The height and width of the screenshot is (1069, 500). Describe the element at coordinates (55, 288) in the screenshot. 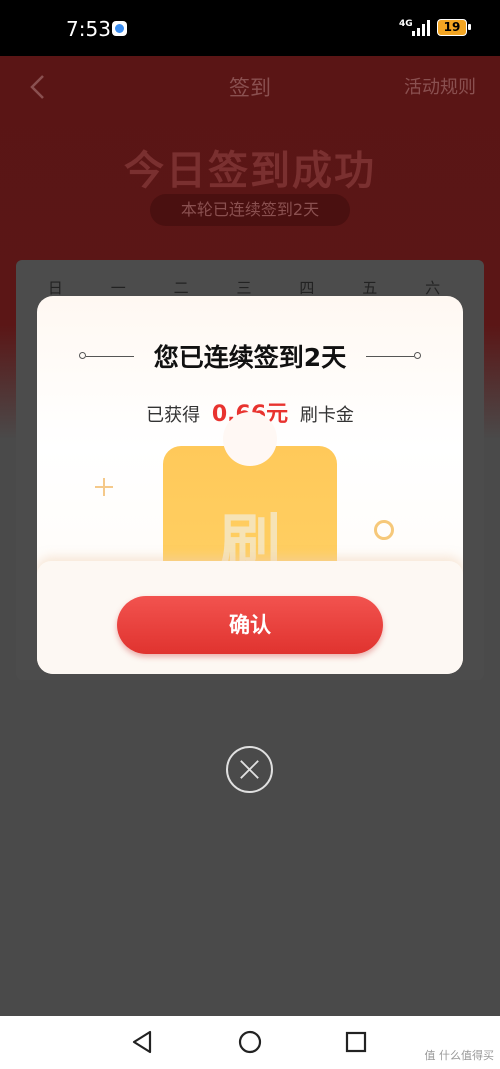

I see `weekday-label: 日` at that location.